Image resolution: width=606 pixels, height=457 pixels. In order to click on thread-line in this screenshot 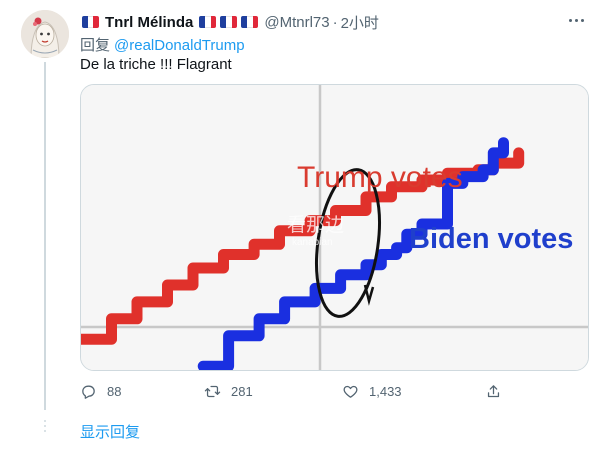, I will do `click(45, 236)`.